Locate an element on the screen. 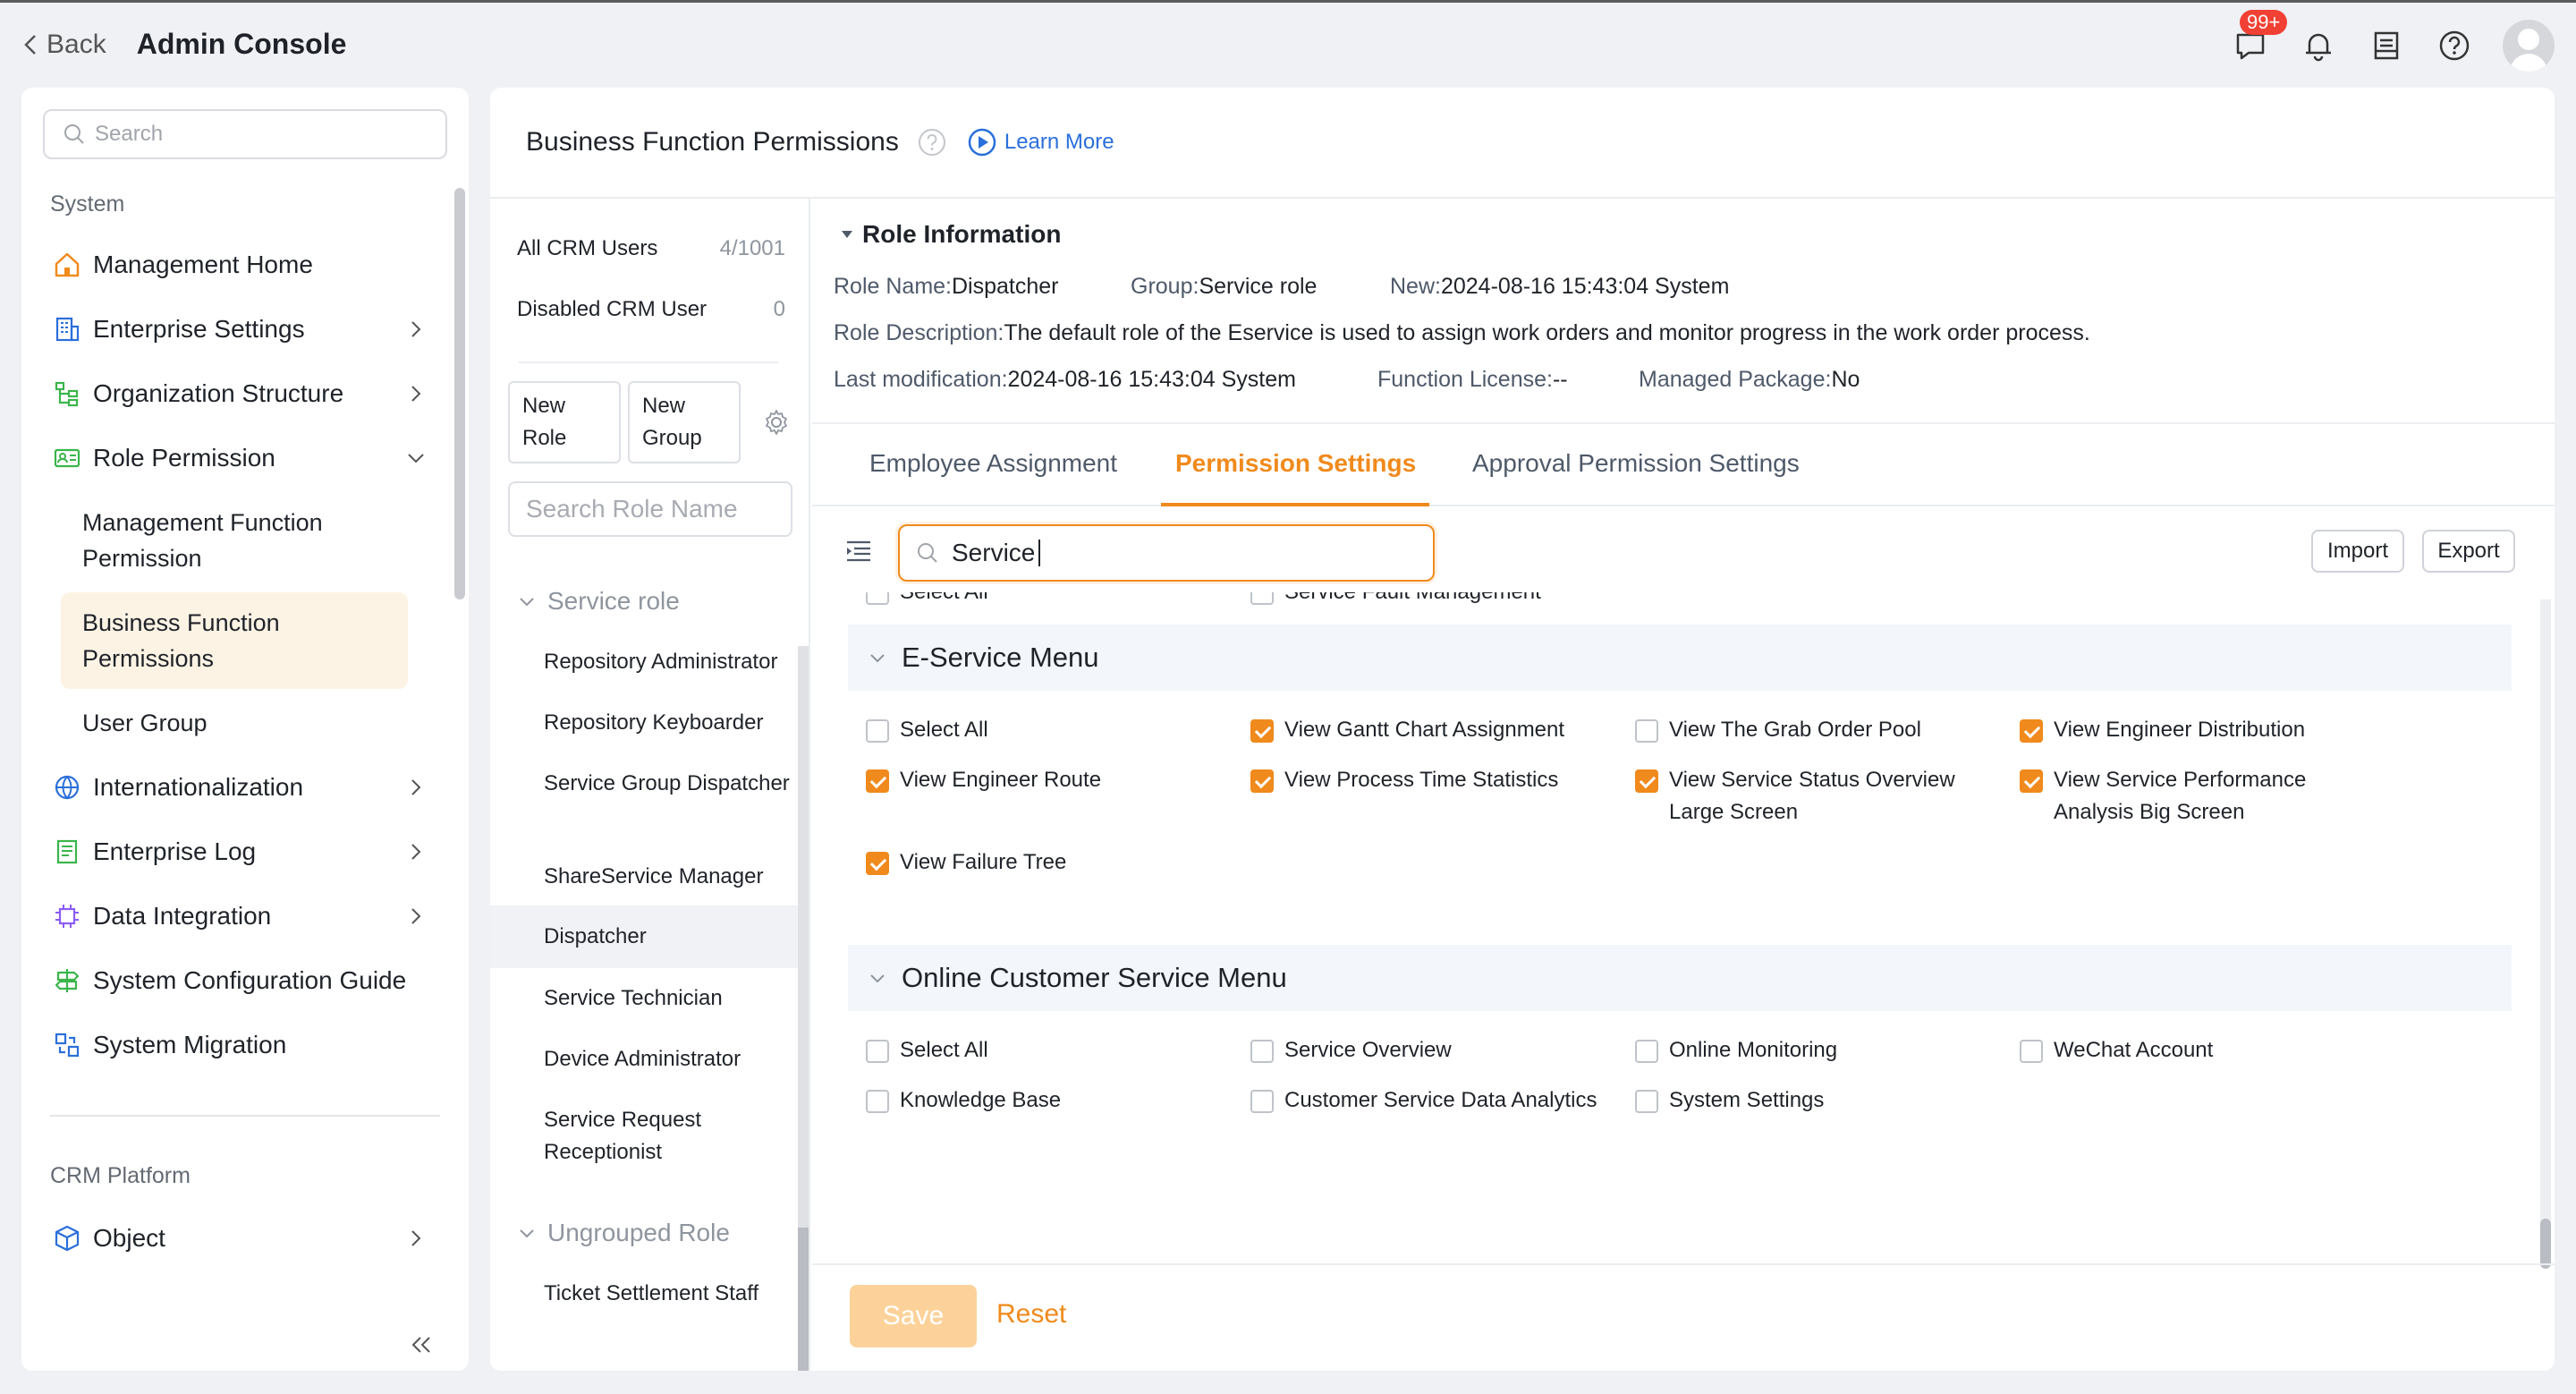 The image size is (2576, 1394). role-list-scrollbar is located at coordinates (803, 1299).